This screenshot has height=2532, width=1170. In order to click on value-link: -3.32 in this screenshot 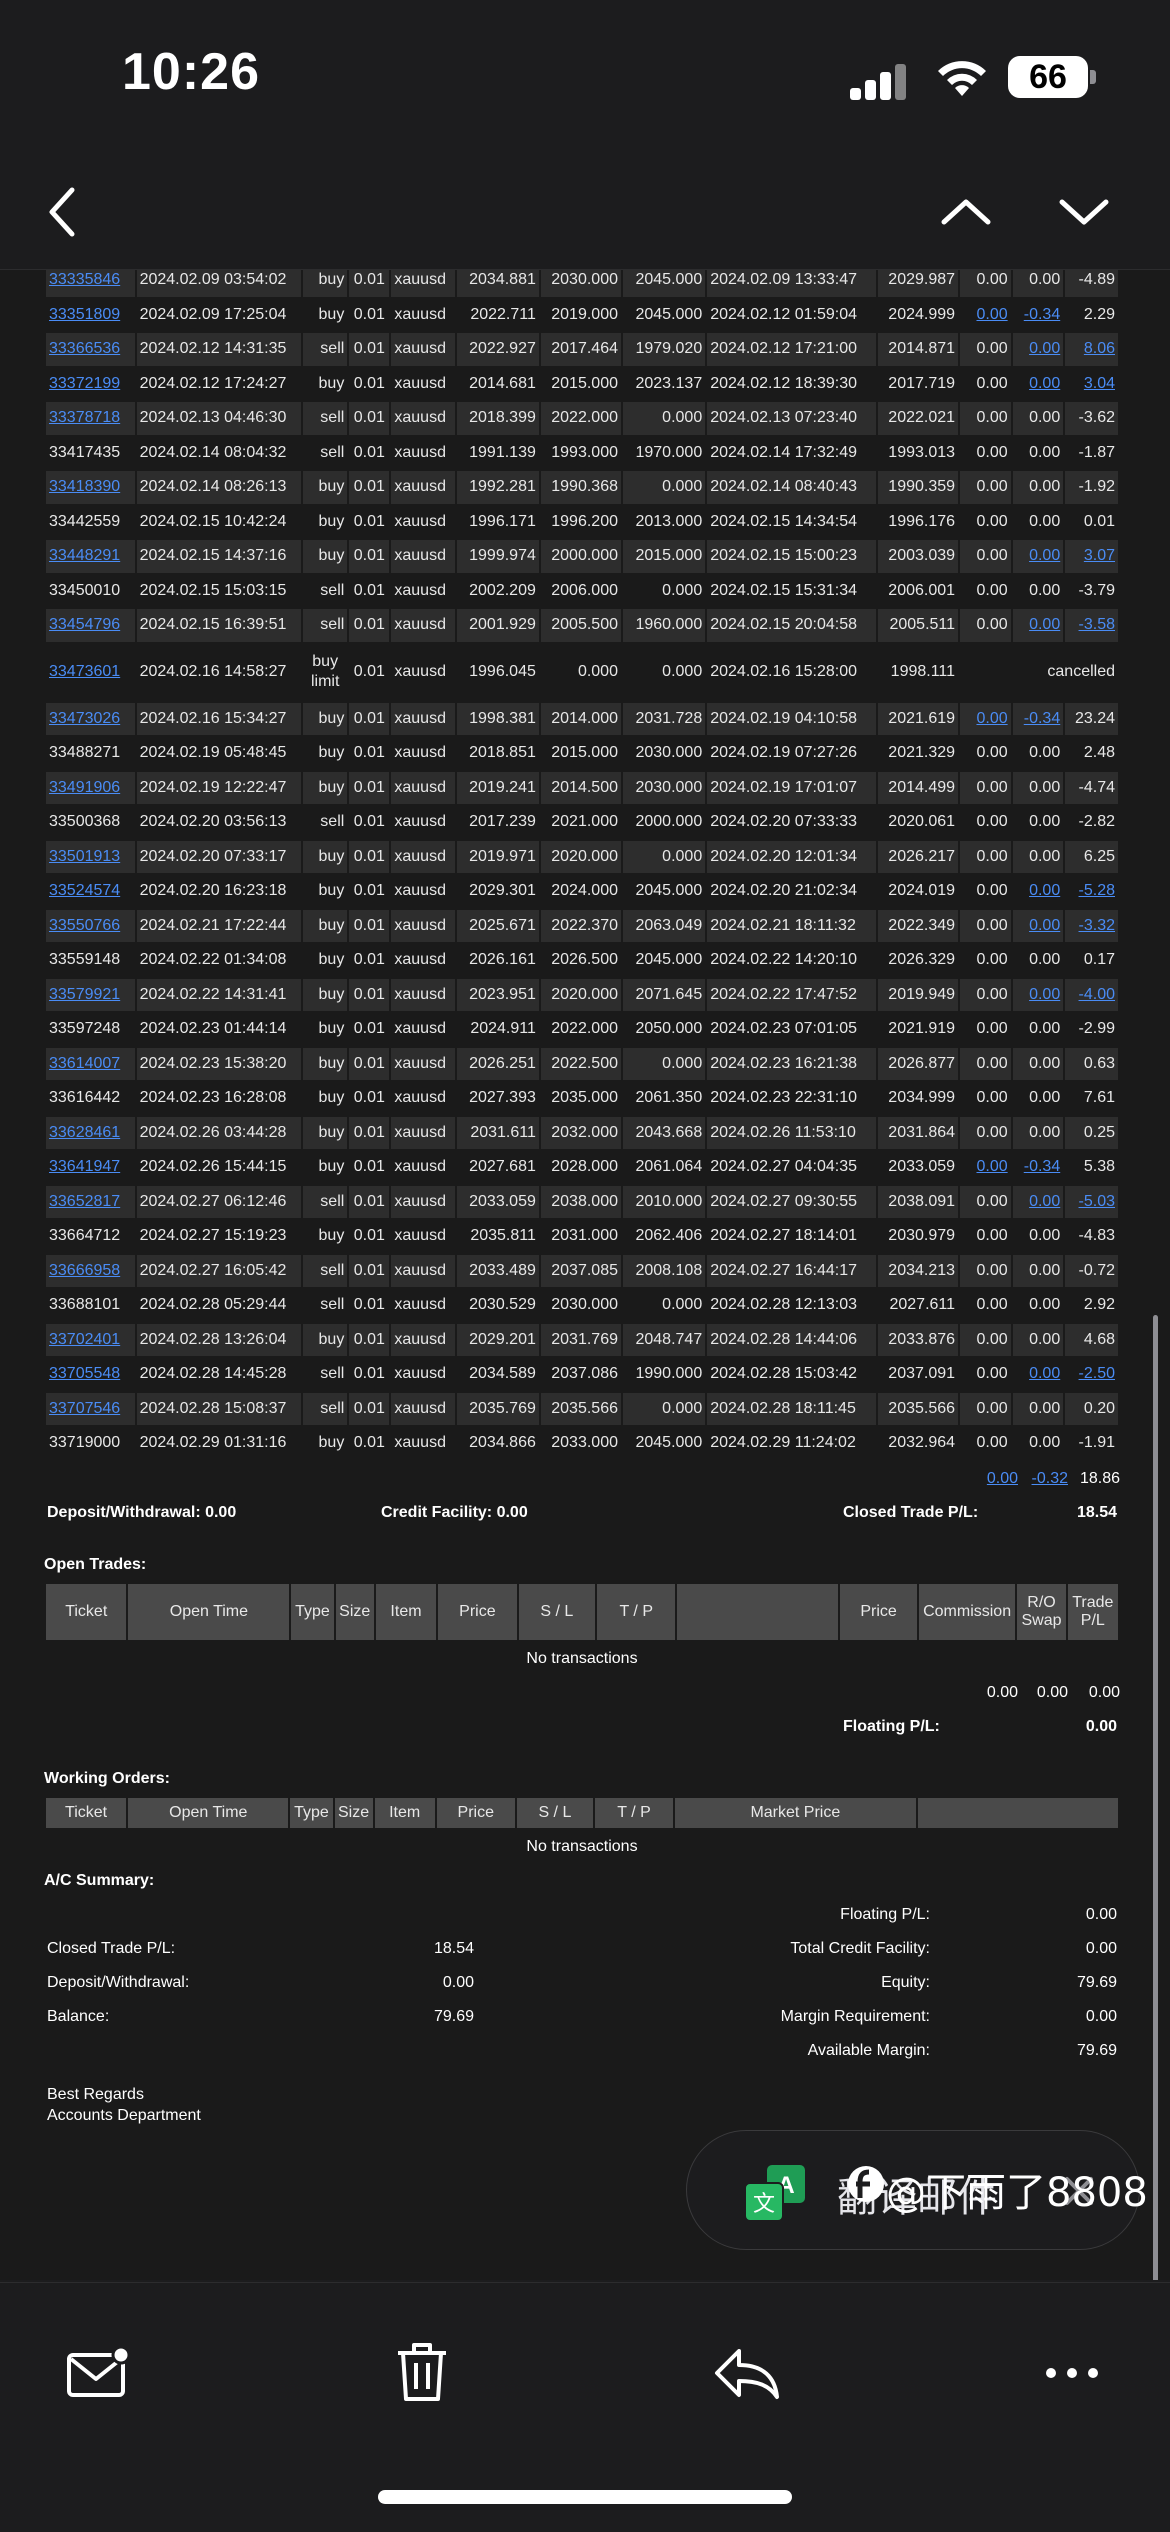, I will do `click(1097, 925)`.